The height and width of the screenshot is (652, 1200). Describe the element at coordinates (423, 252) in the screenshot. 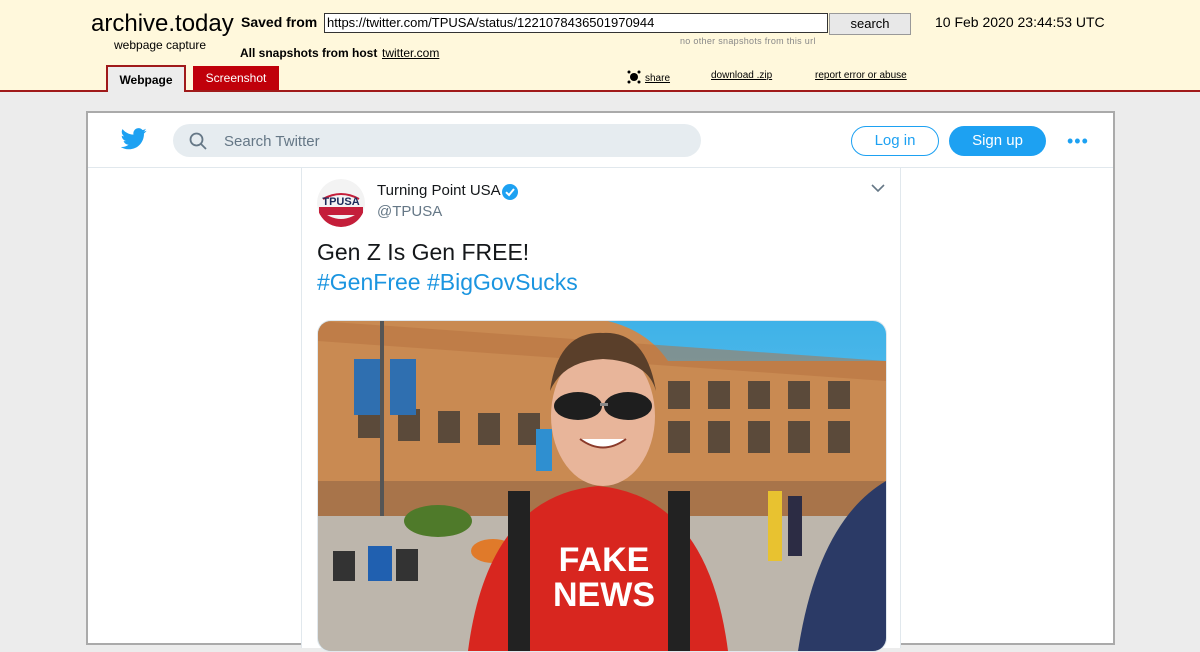

I see `tweet-text-line: Gen Z Is Gen FREE!` at that location.